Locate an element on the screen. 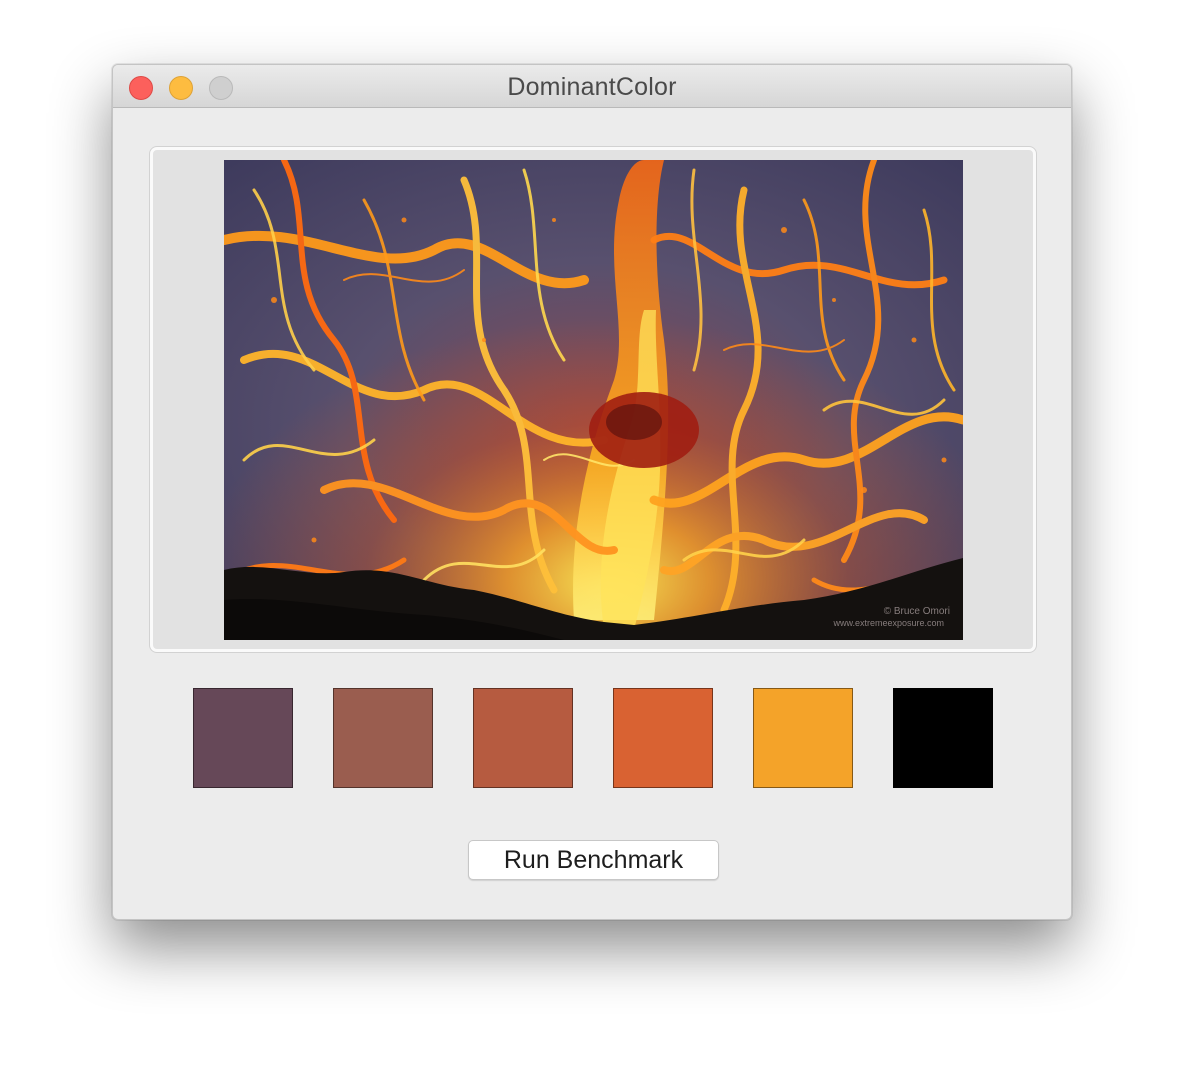 This screenshot has width=1184, height=1080. title-bar: DominantColor is located at coordinates (592, 86).